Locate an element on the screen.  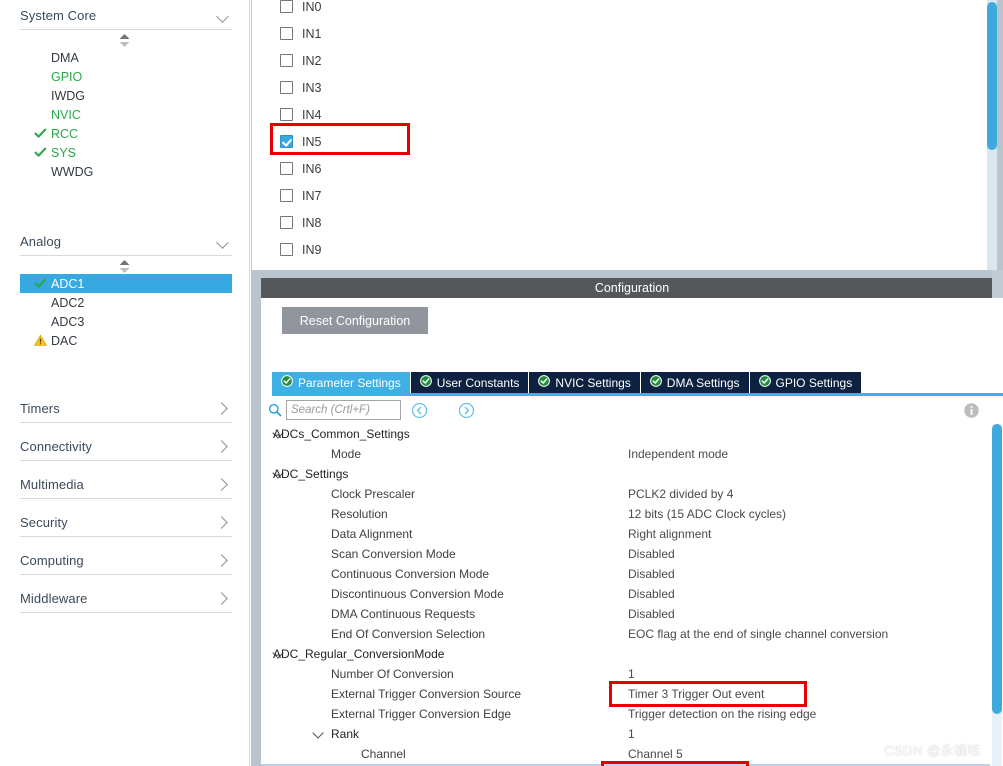
sidebar-item-dma: DMA is located at coordinates (126, 57).